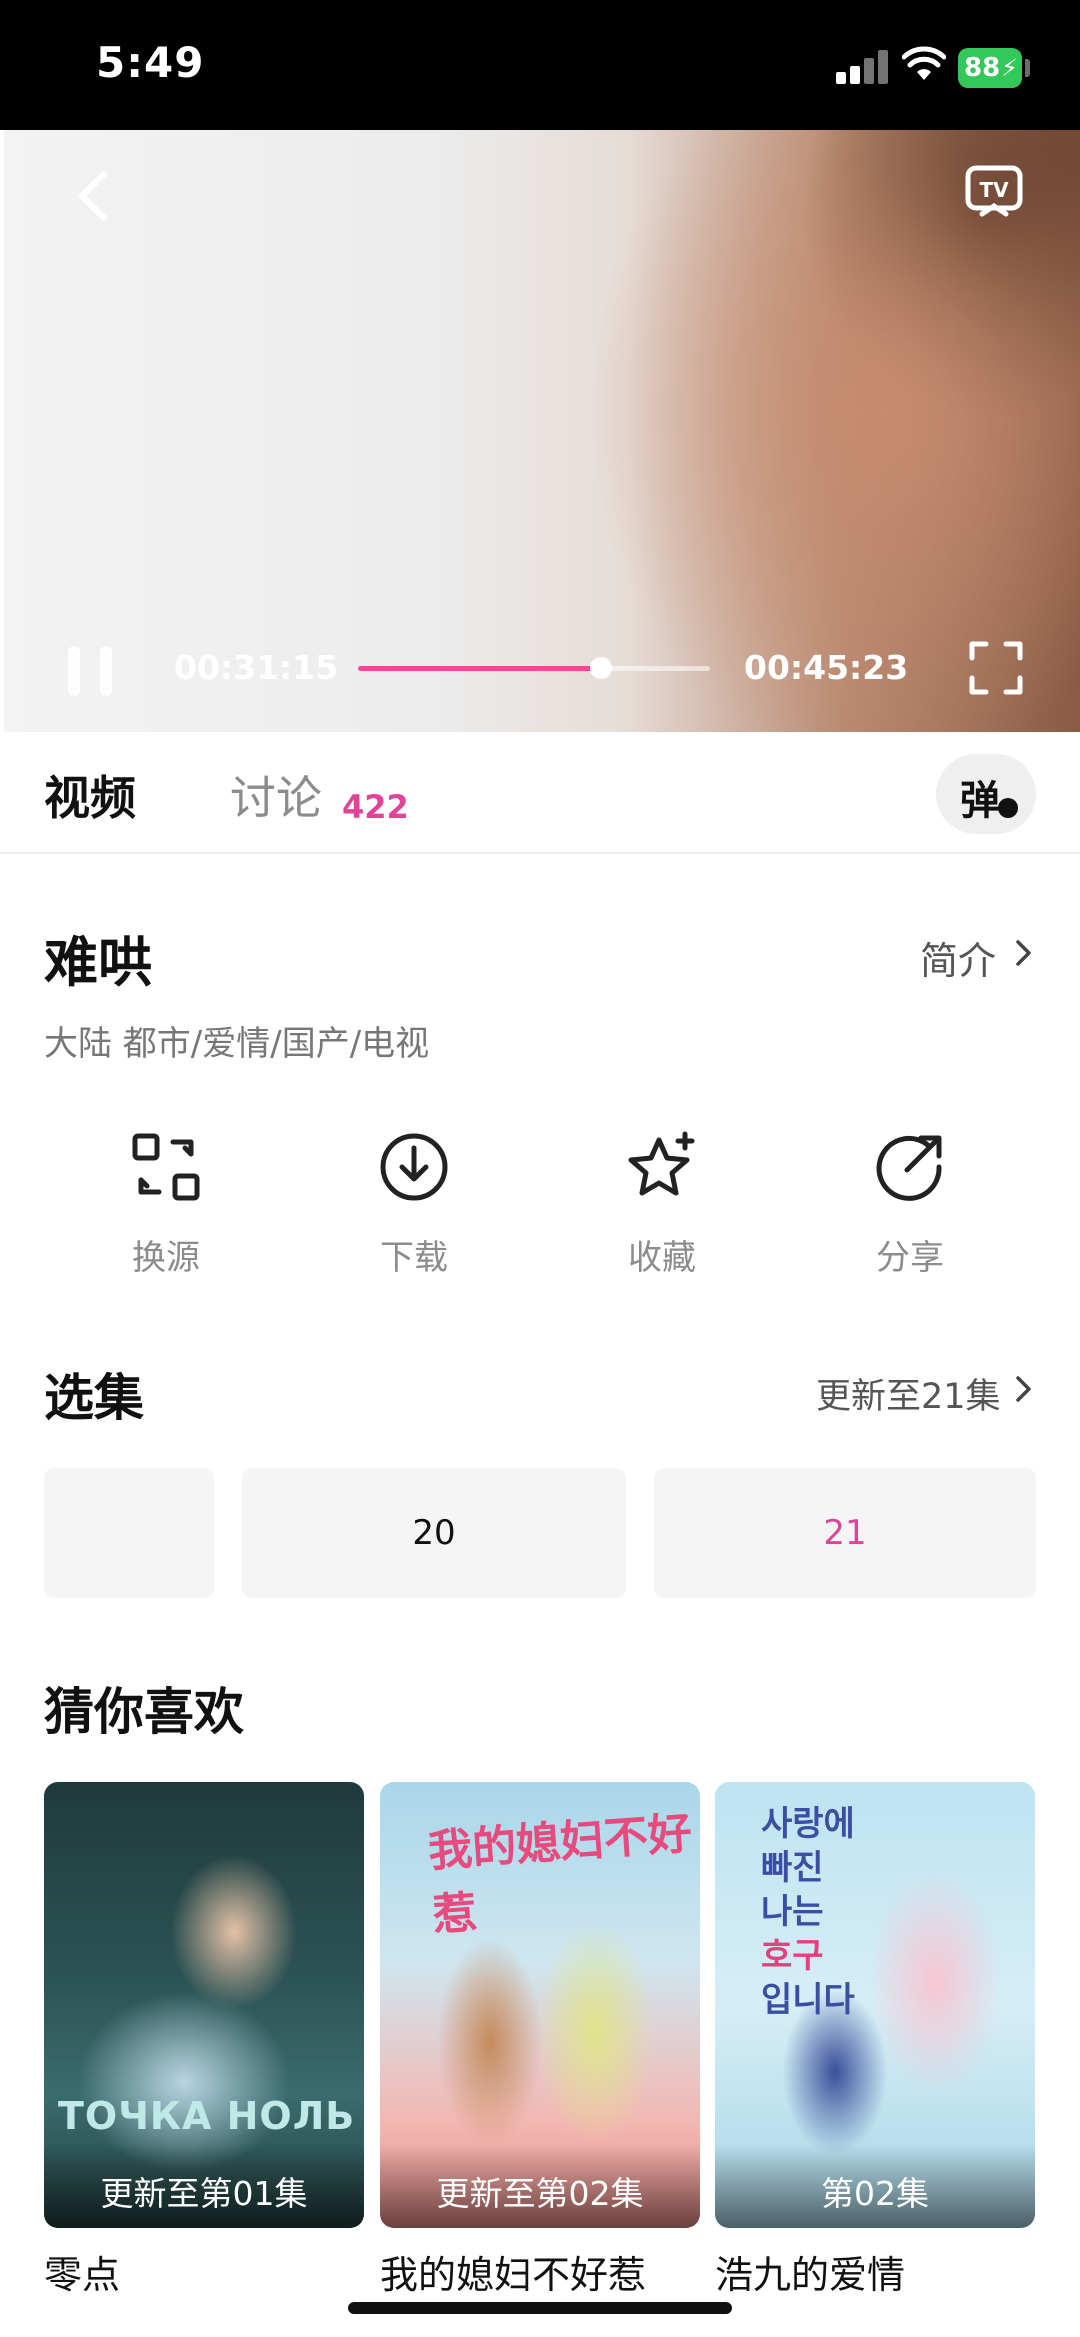 This screenshot has width=1080, height=2337. I want to click on episode-card, so click(129, 1533).